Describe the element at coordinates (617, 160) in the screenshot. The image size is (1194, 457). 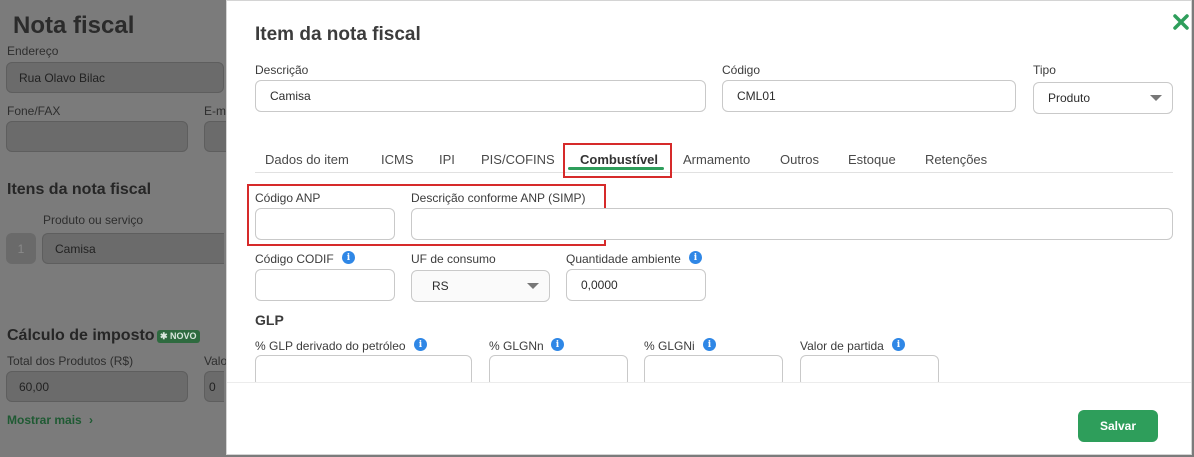
I see `highlight-box-tab` at that location.